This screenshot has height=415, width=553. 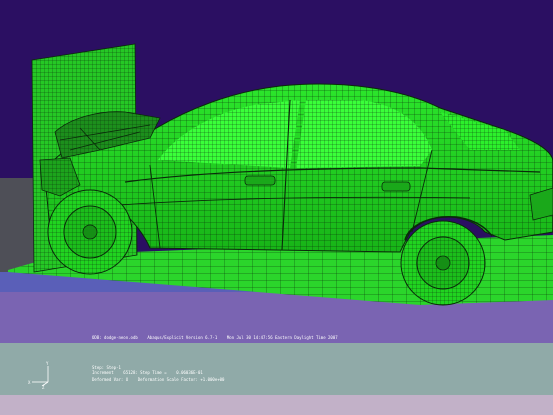 I want to click on front-wheel, so click(x=90, y=232).